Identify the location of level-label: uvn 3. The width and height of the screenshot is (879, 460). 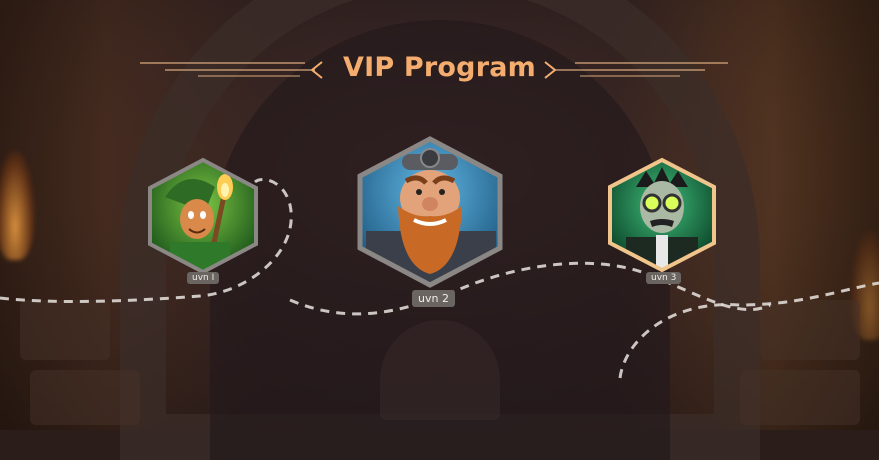
(664, 278).